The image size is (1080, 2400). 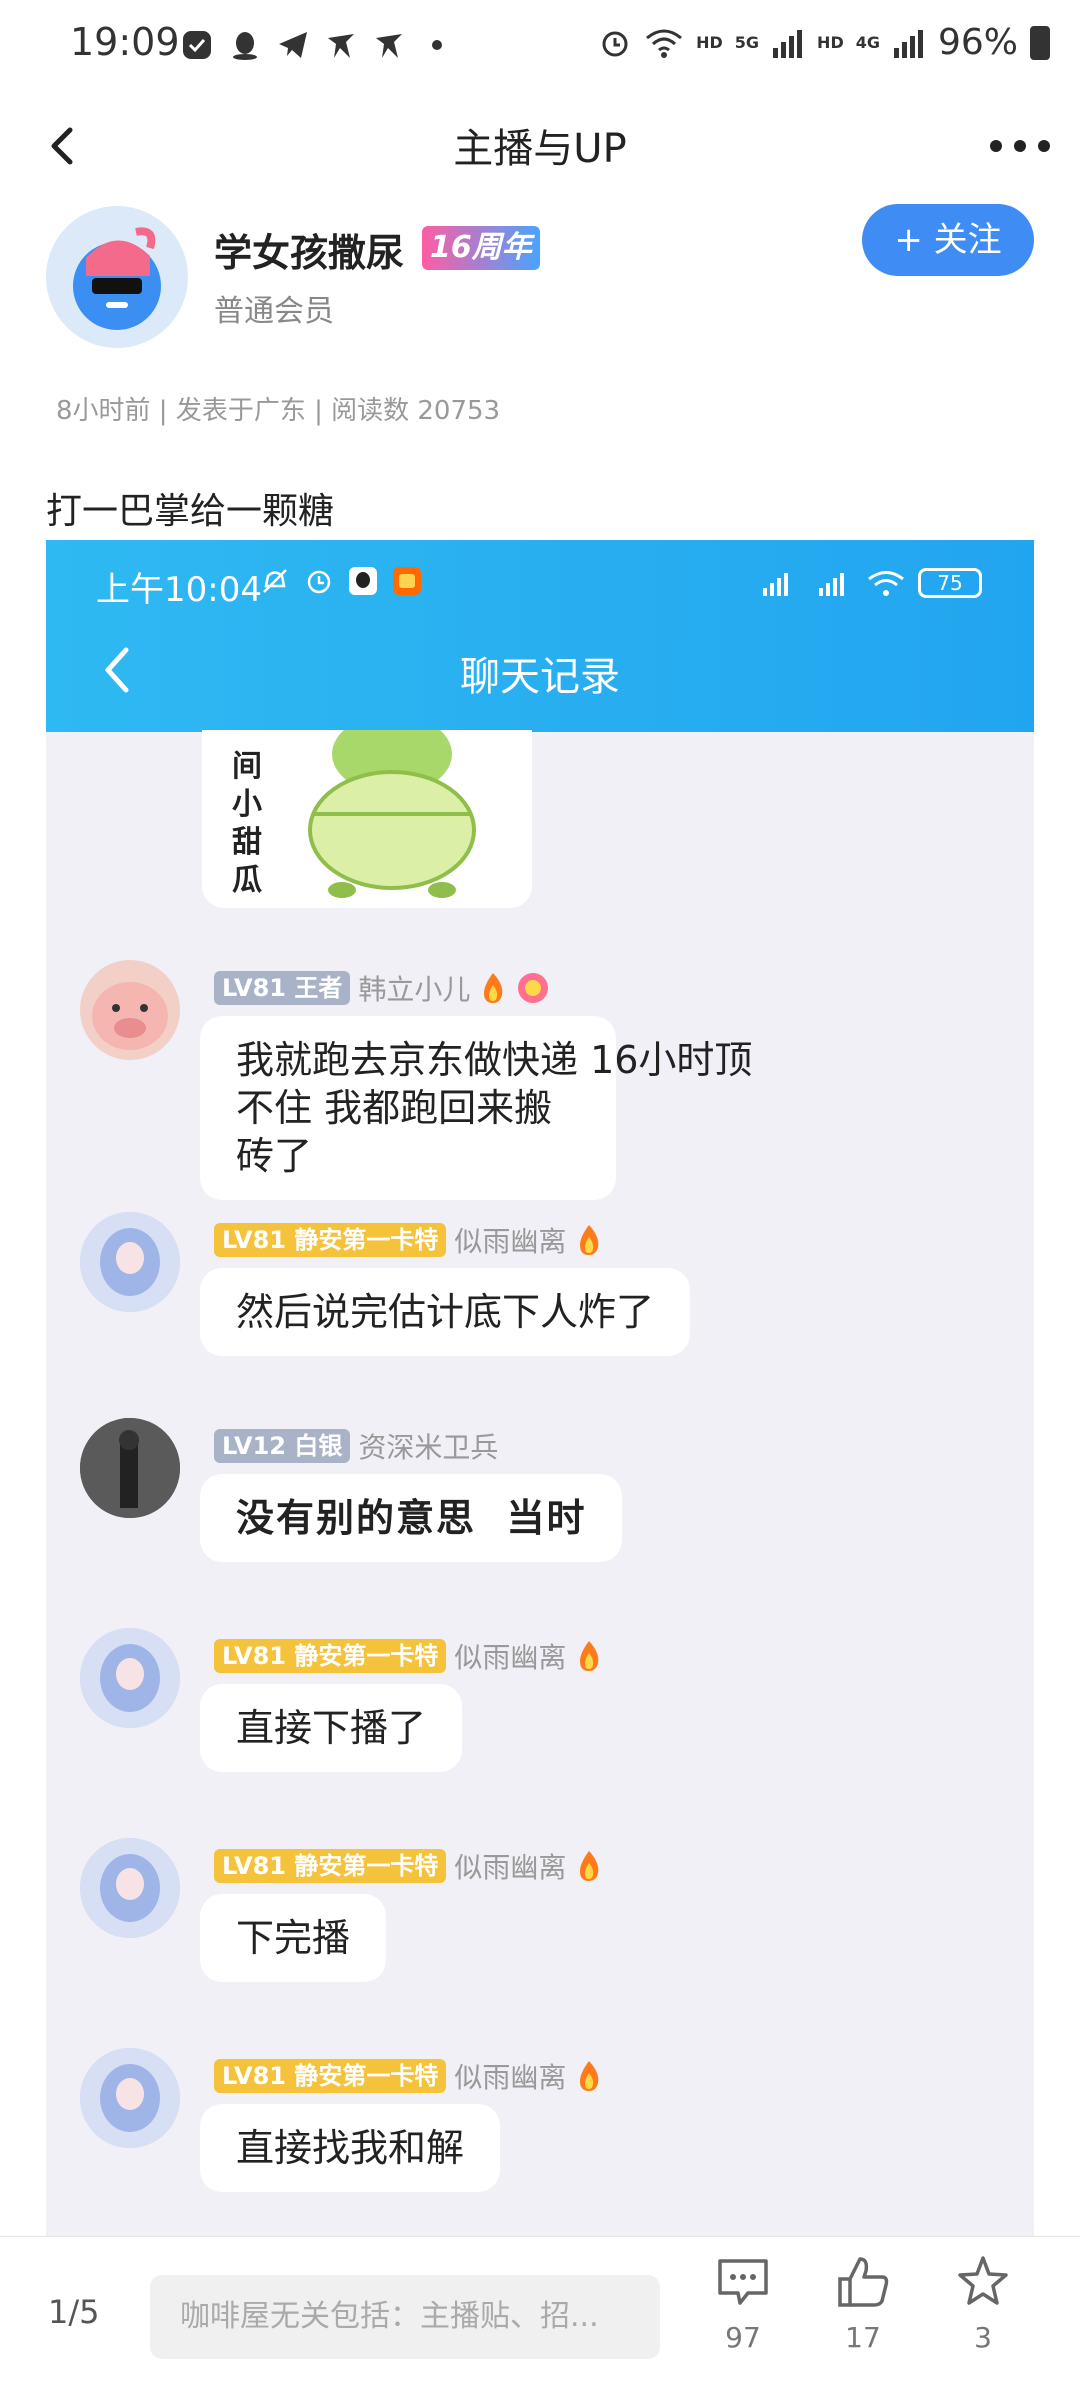 I want to click on message-header: LV12 白银 资深米卫兵, so click(x=356, y=1446).